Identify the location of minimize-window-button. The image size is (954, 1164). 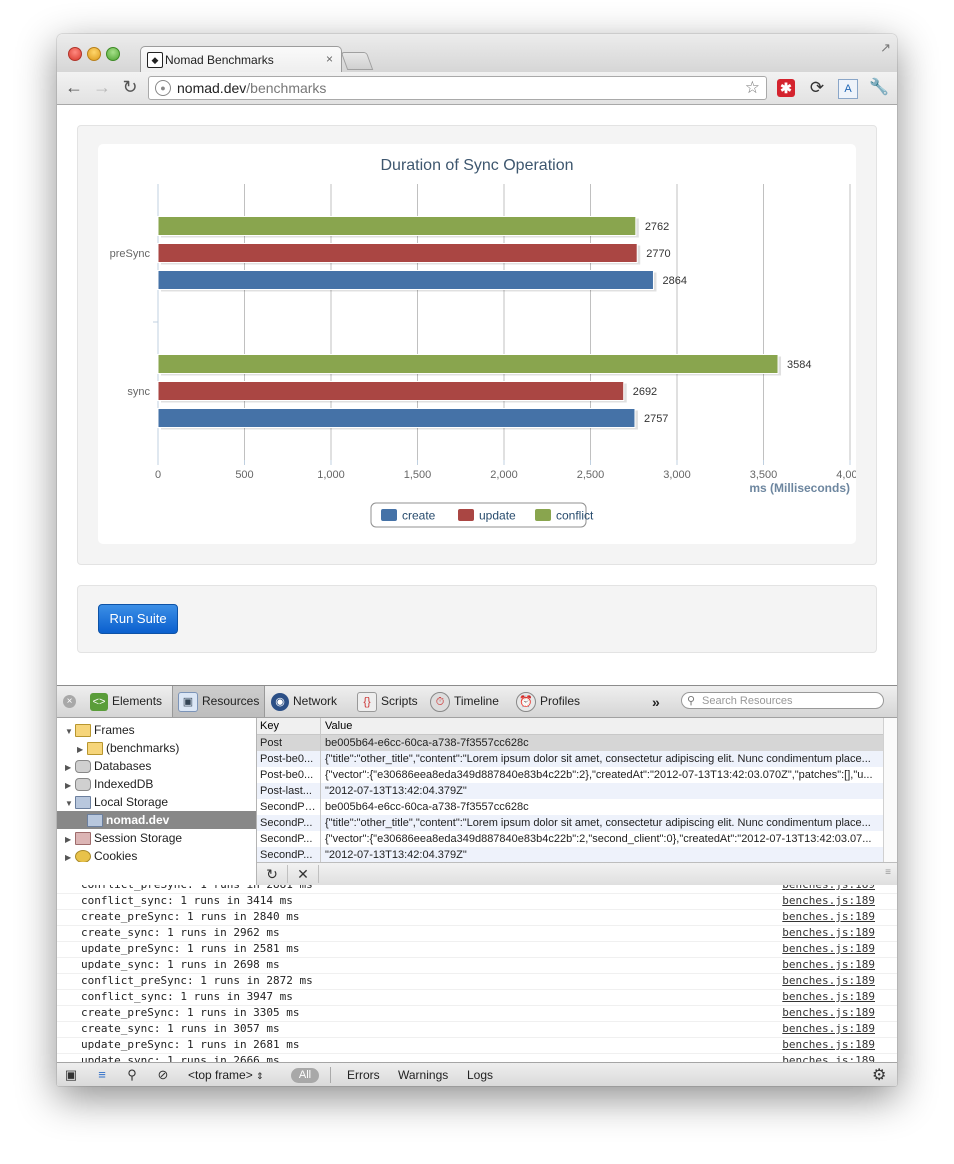
(94, 54).